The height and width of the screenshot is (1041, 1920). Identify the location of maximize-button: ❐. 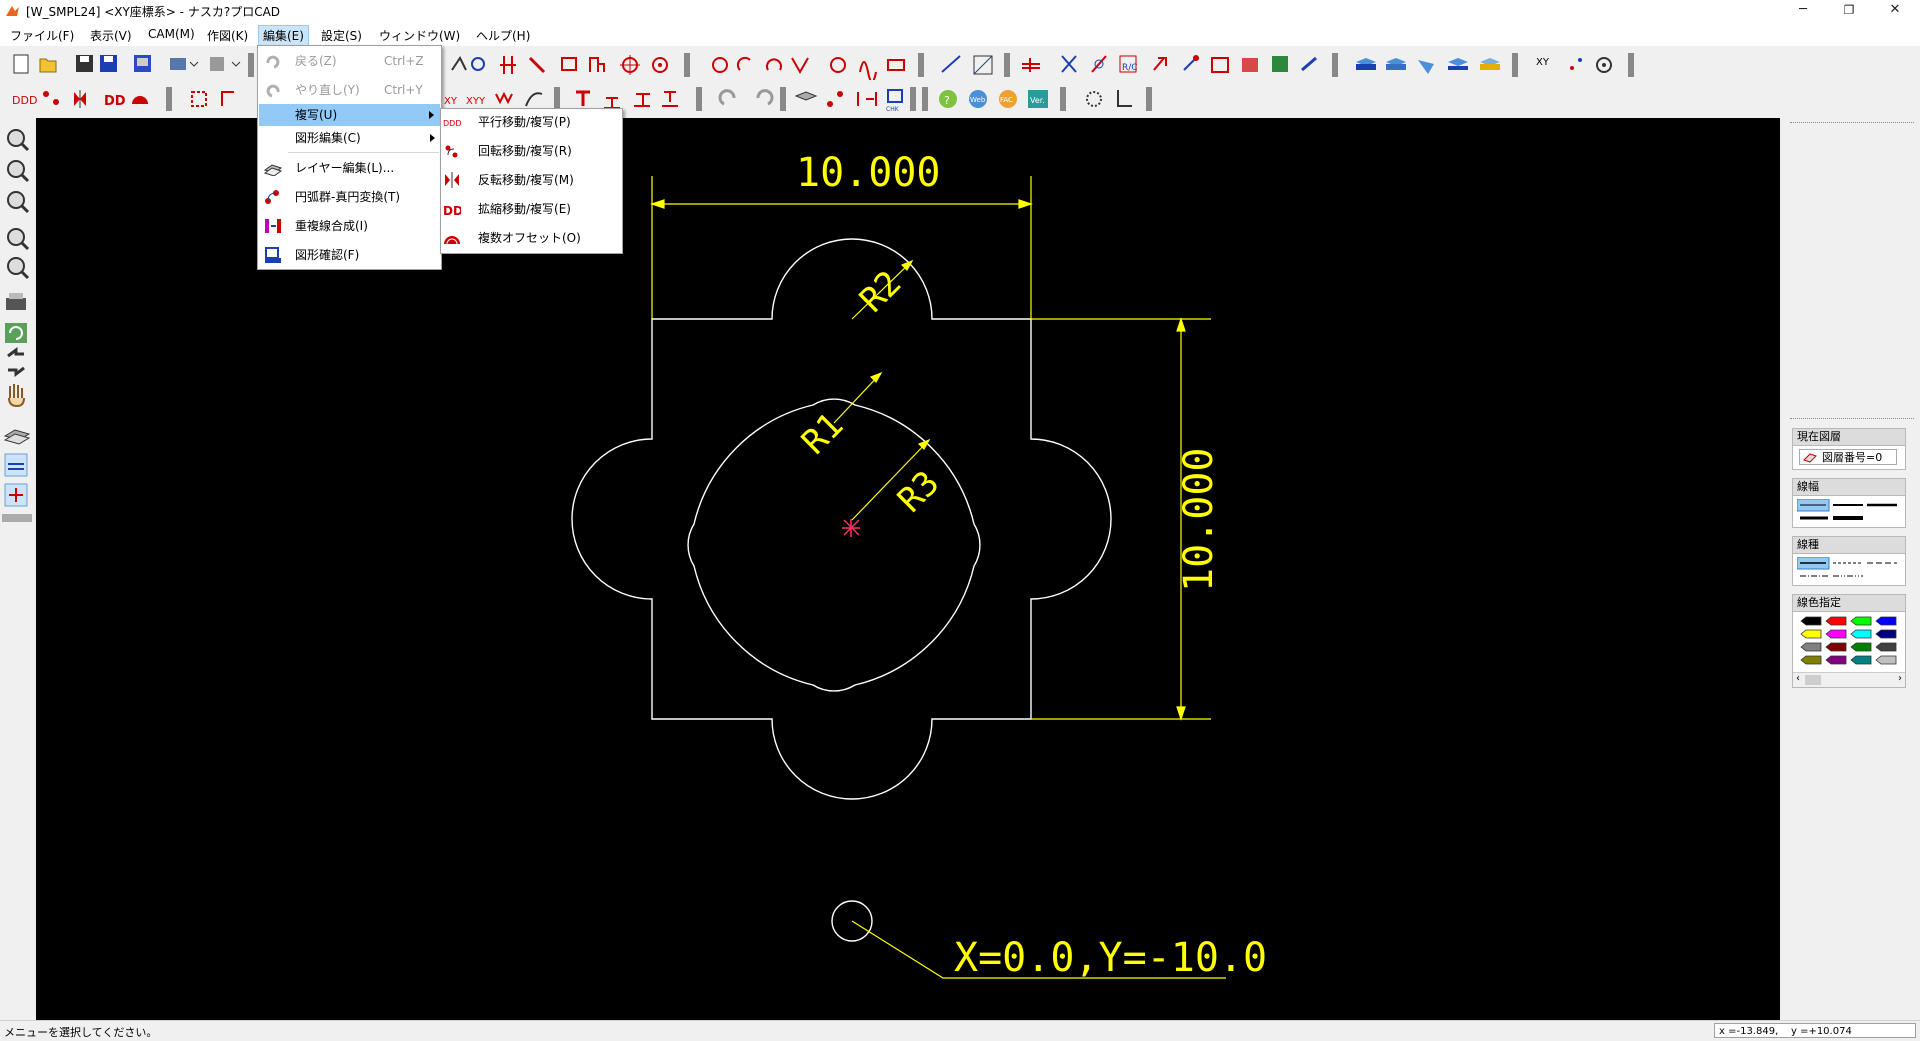
(1849, 11).